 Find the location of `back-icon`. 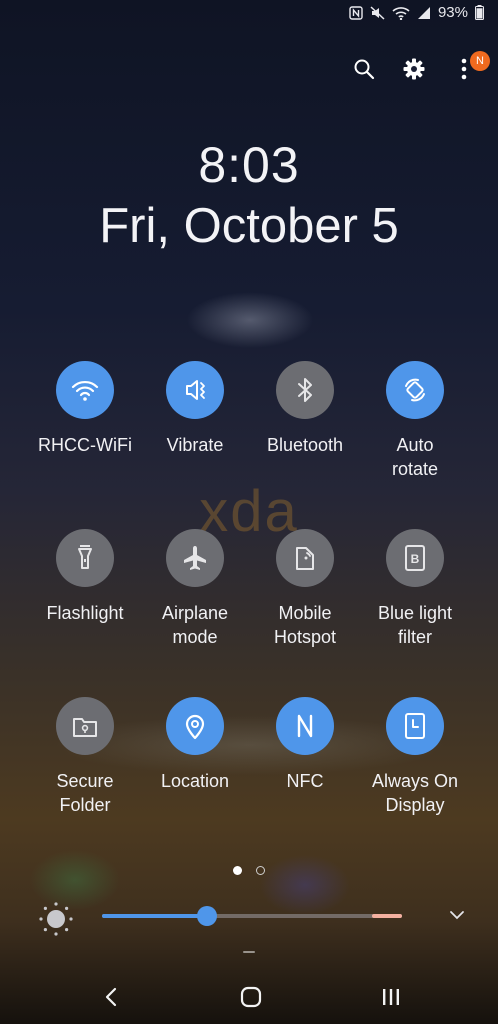

back-icon is located at coordinates (111, 997).